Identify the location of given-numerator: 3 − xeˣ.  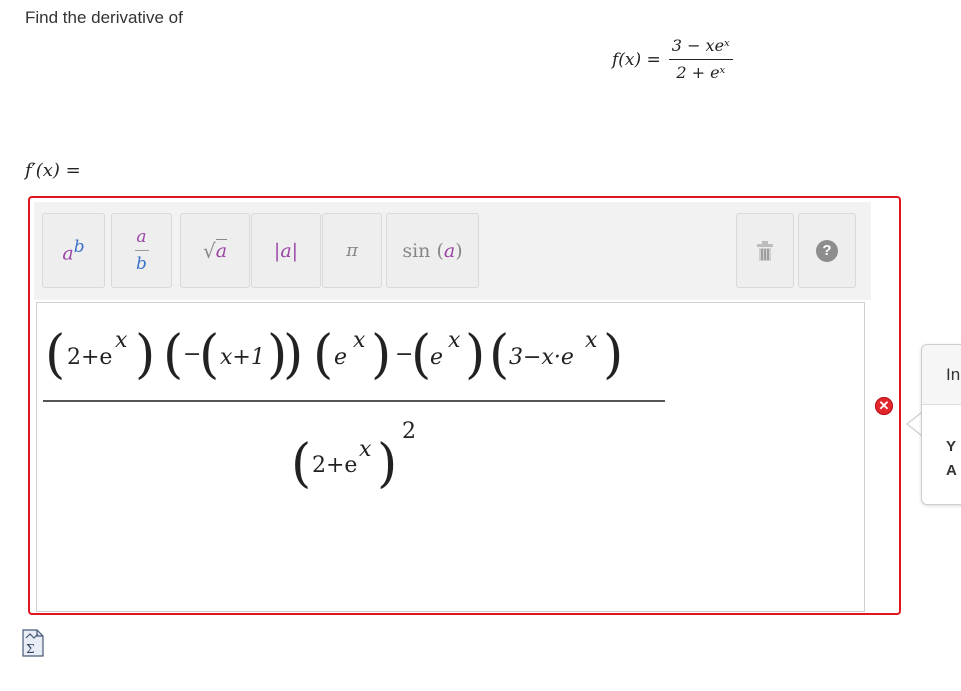
(700, 45).